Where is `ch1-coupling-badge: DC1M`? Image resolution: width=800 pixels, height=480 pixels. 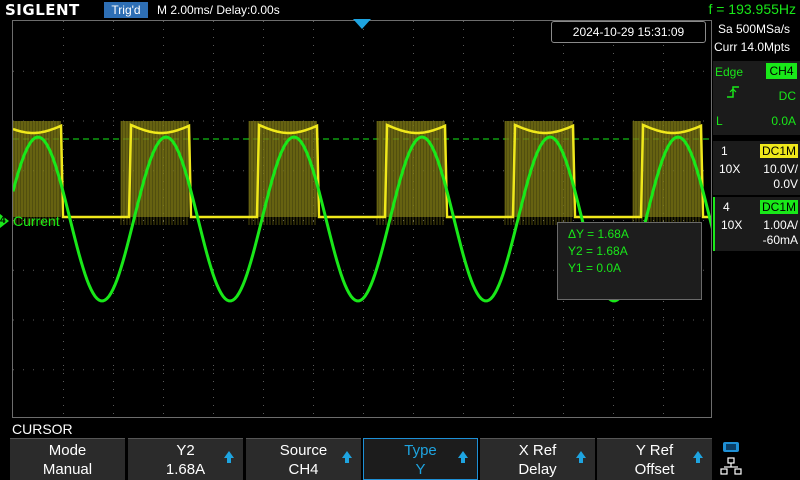 ch1-coupling-badge: DC1M is located at coordinates (778, 151).